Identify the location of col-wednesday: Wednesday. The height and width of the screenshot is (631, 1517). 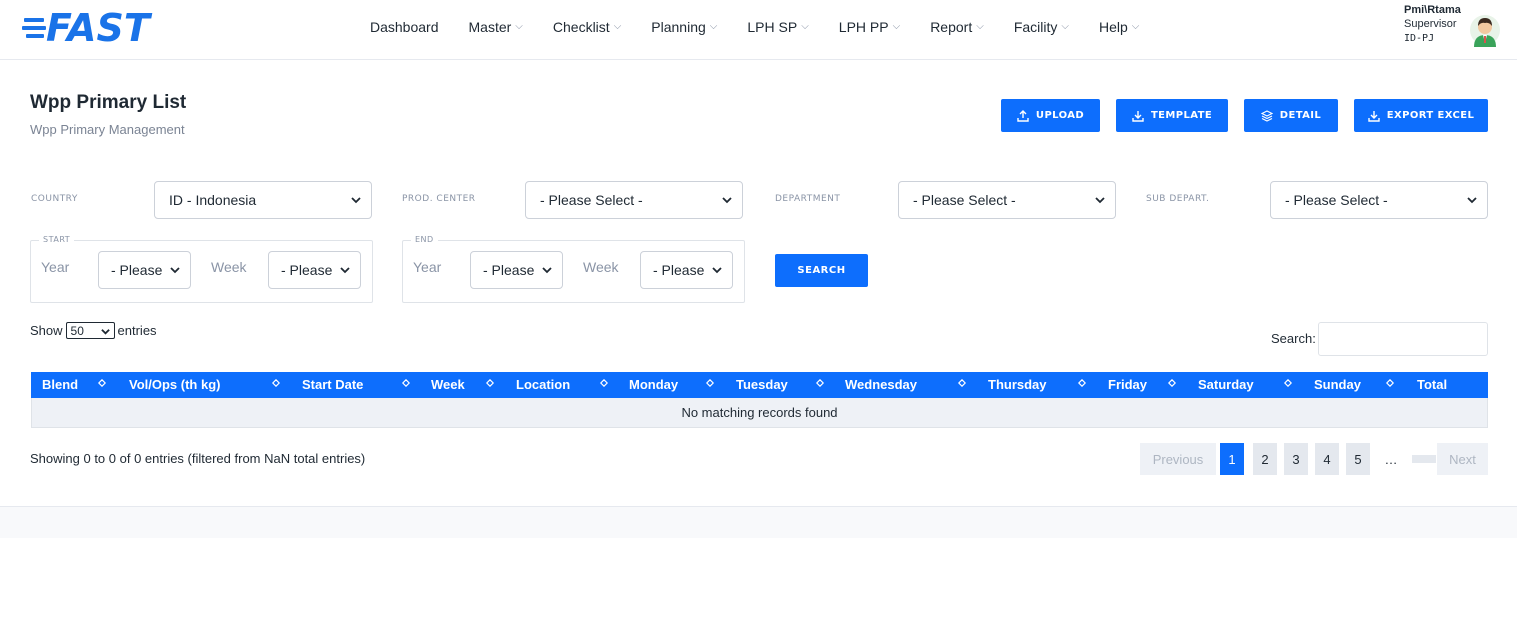
(881, 384).